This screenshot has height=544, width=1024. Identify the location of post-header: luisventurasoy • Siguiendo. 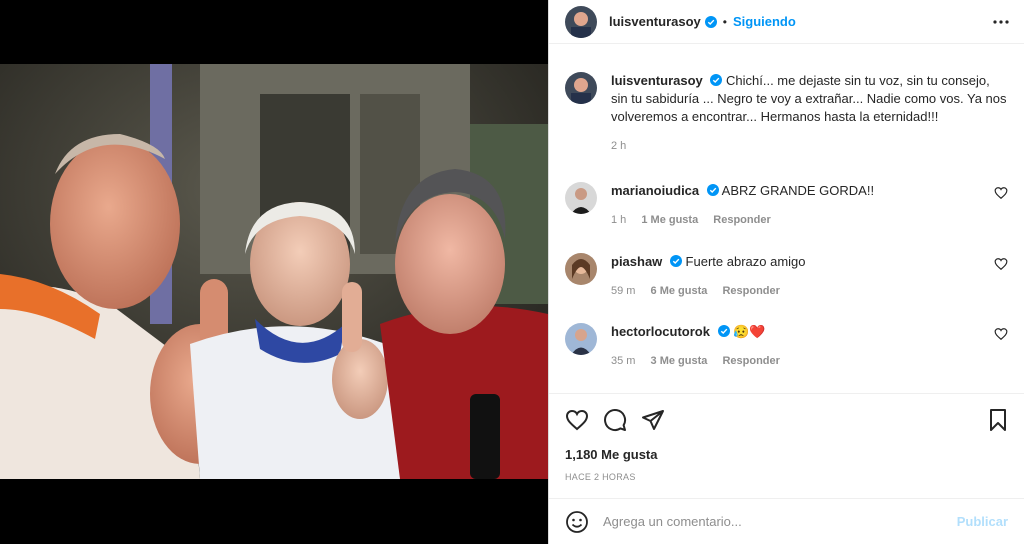
(786, 22).